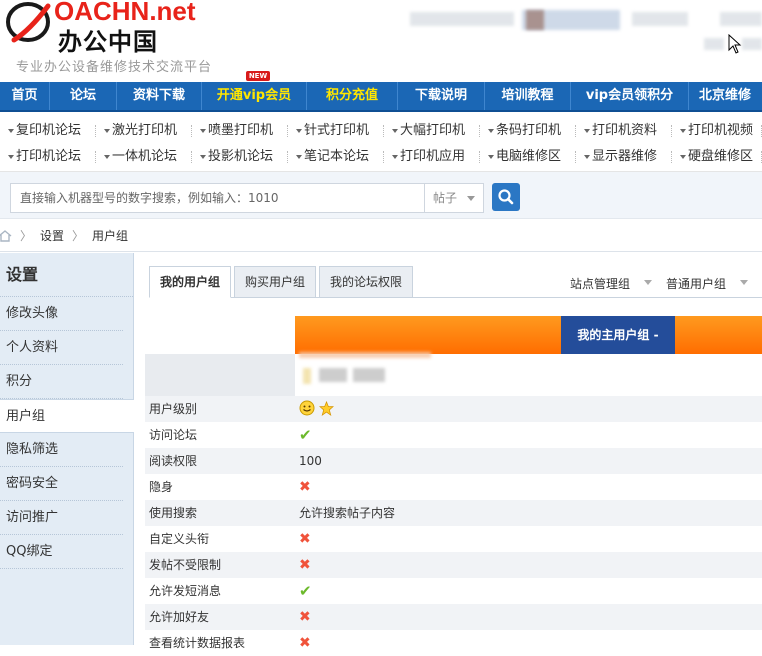 The image size is (762, 656). Describe the element at coordinates (453, 617) in the screenshot. I see `table-row: 允许加好友 ✖` at that location.